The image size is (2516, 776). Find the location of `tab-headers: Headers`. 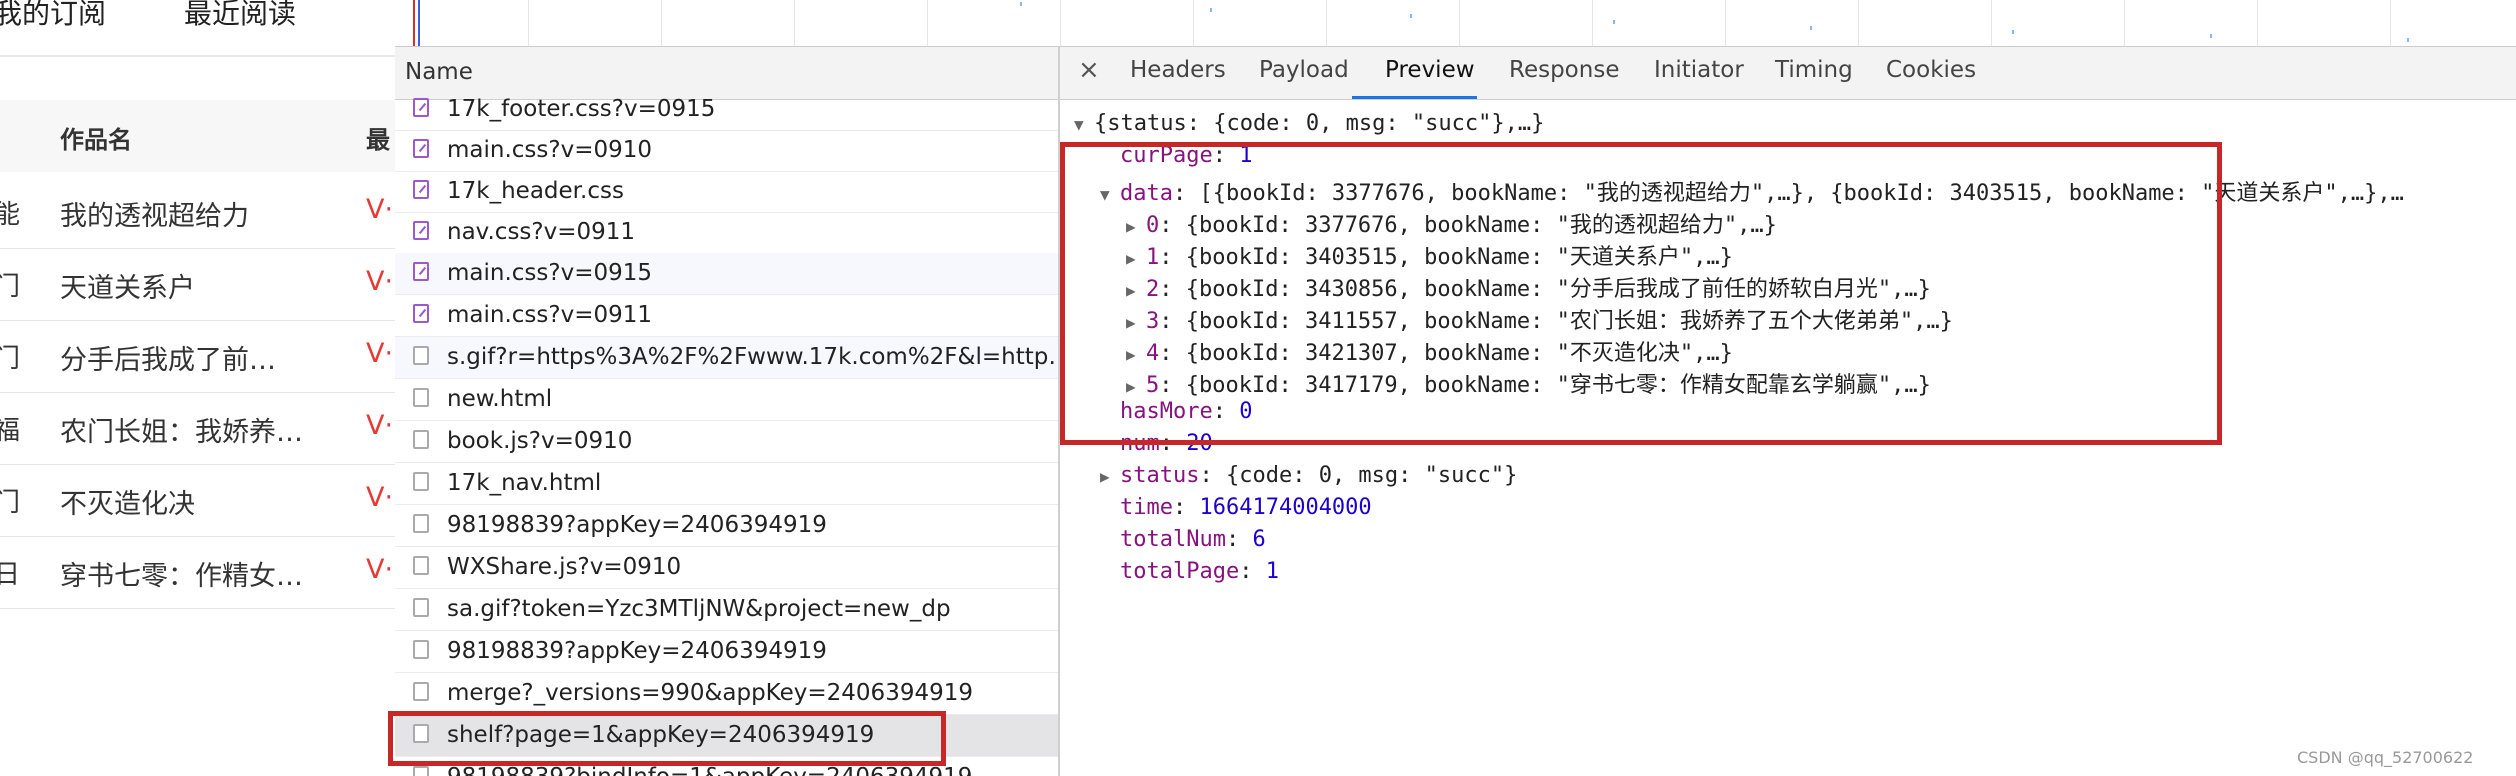

tab-headers: Headers is located at coordinates (1178, 70).